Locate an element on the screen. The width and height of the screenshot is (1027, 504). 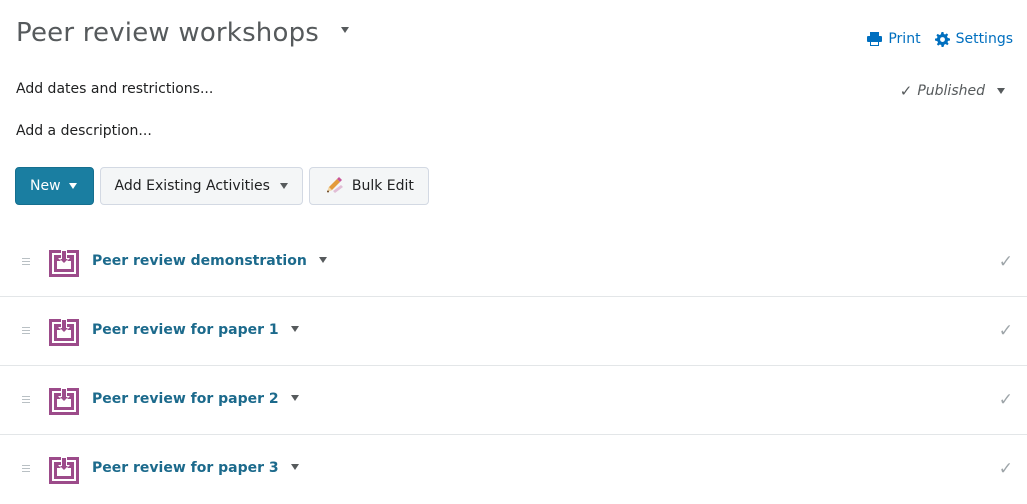
list-item: Peer review for paper 3 ✓ is located at coordinates (513, 469).